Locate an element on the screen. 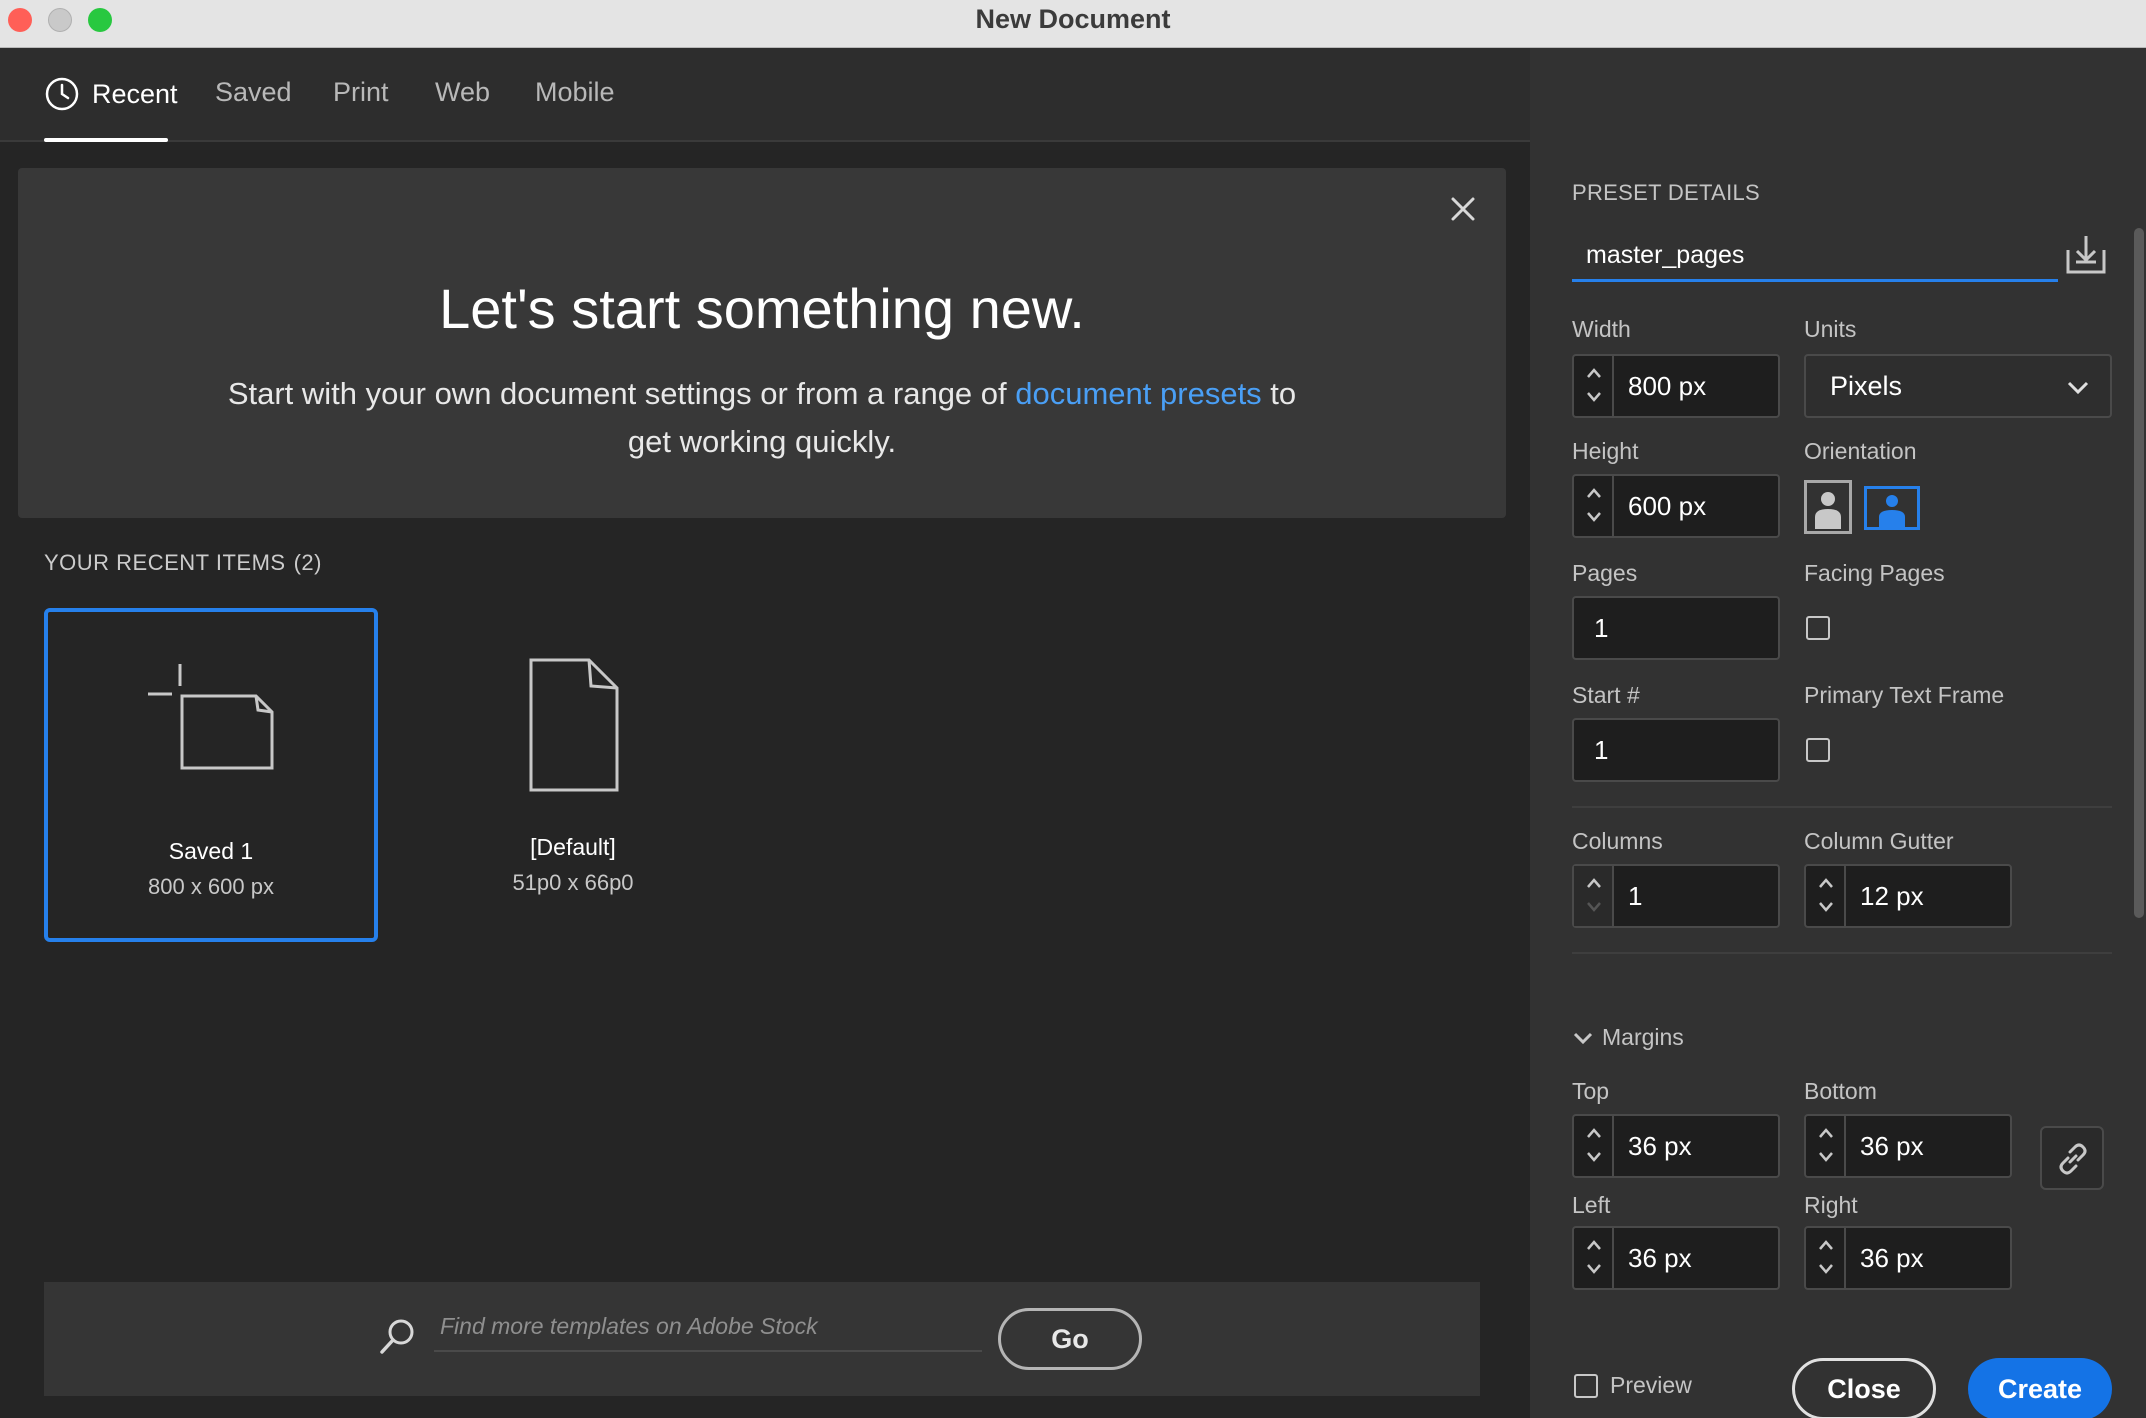  recent-item-default: [Default] 51p0 x 66p0 is located at coordinates (573, 775).